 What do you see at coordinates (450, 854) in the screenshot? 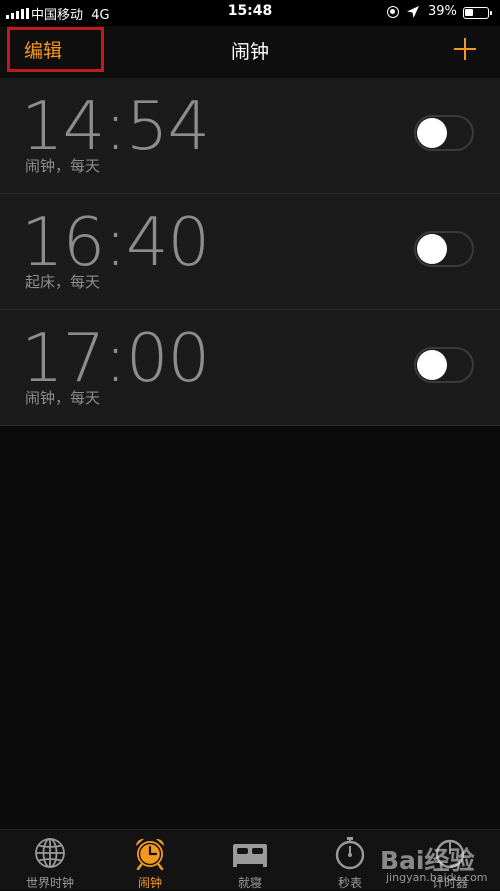
I see `timer-icon` at bounding box center [450, 854].